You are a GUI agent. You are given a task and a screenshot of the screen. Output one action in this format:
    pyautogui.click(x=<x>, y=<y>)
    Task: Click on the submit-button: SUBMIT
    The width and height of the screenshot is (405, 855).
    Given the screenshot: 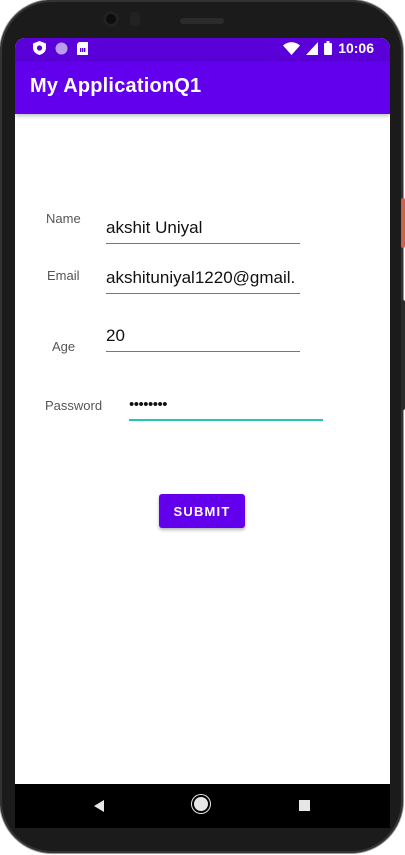 What is the action you would take?
    pyautogui.click(x=202, y=511)
    